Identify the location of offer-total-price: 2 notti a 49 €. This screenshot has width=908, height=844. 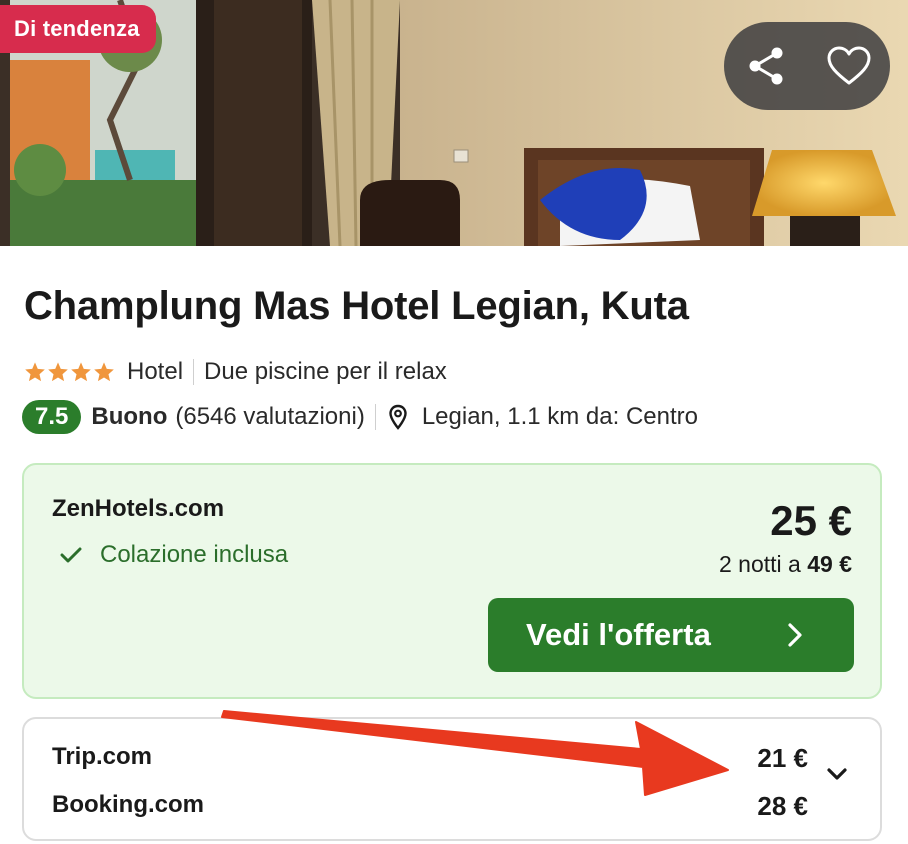
(785, 564).